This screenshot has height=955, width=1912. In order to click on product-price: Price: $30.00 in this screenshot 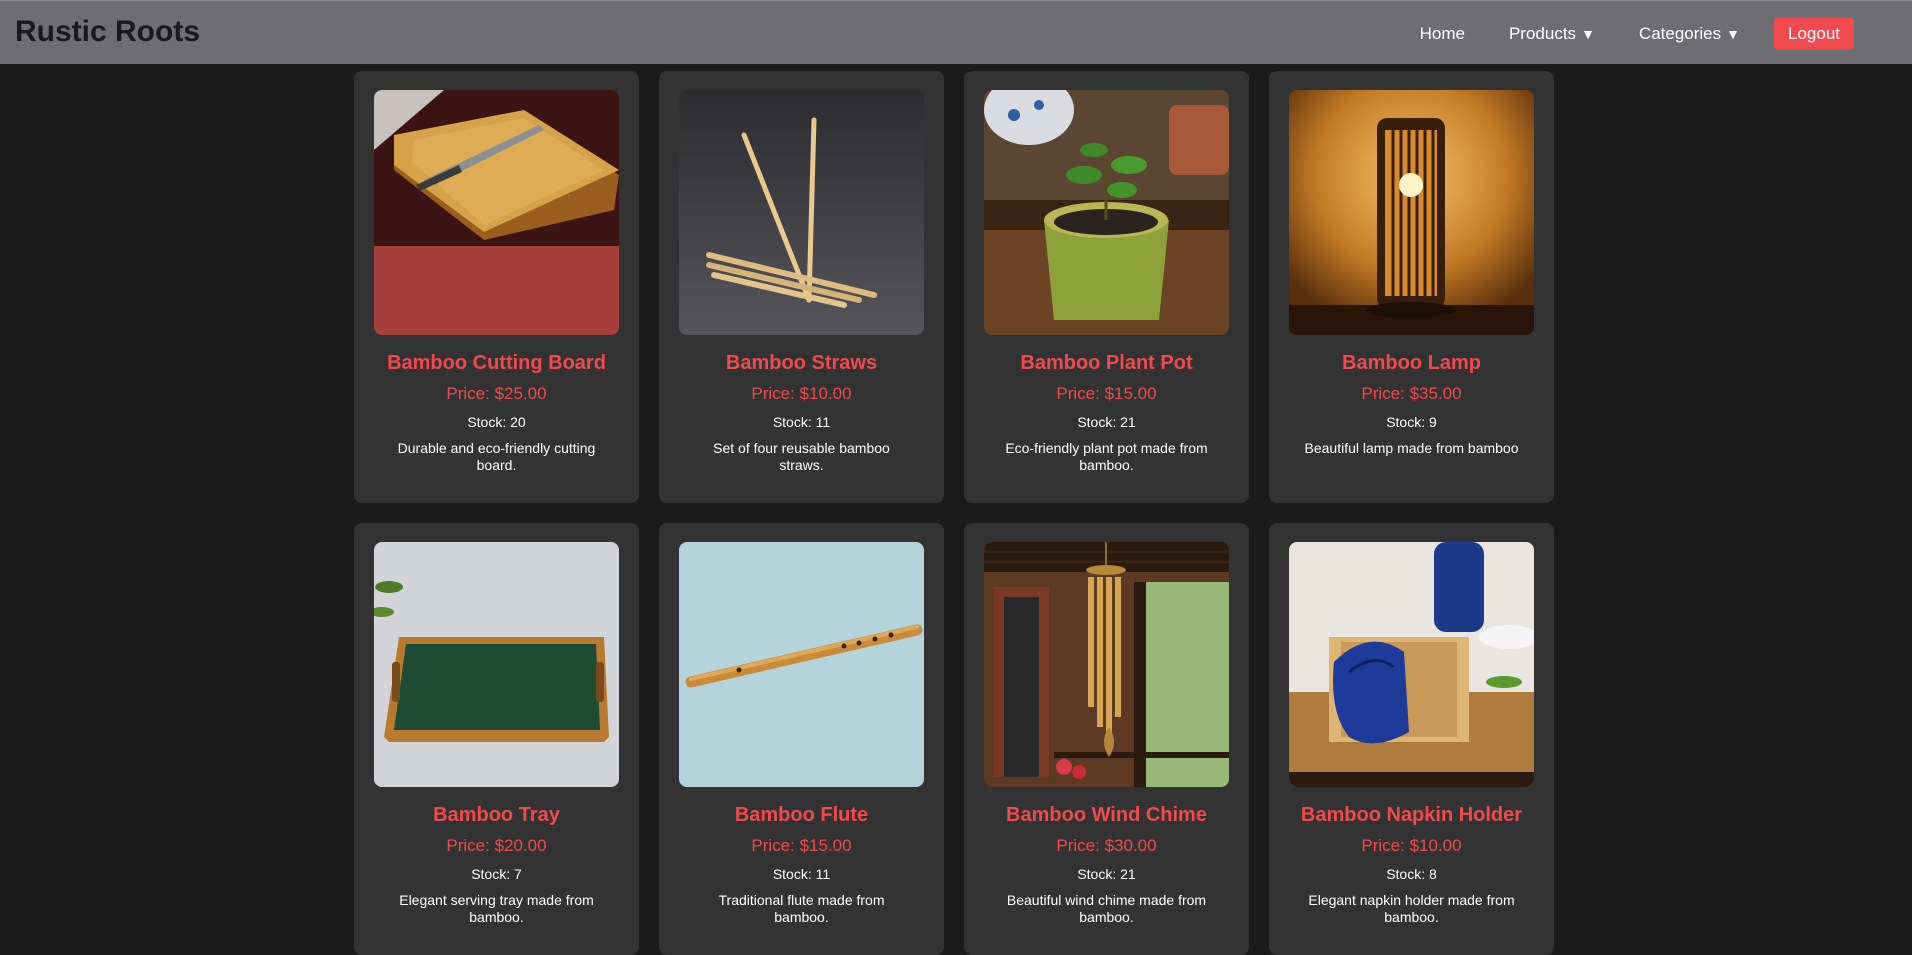, I will do `click(1106, 845)`.